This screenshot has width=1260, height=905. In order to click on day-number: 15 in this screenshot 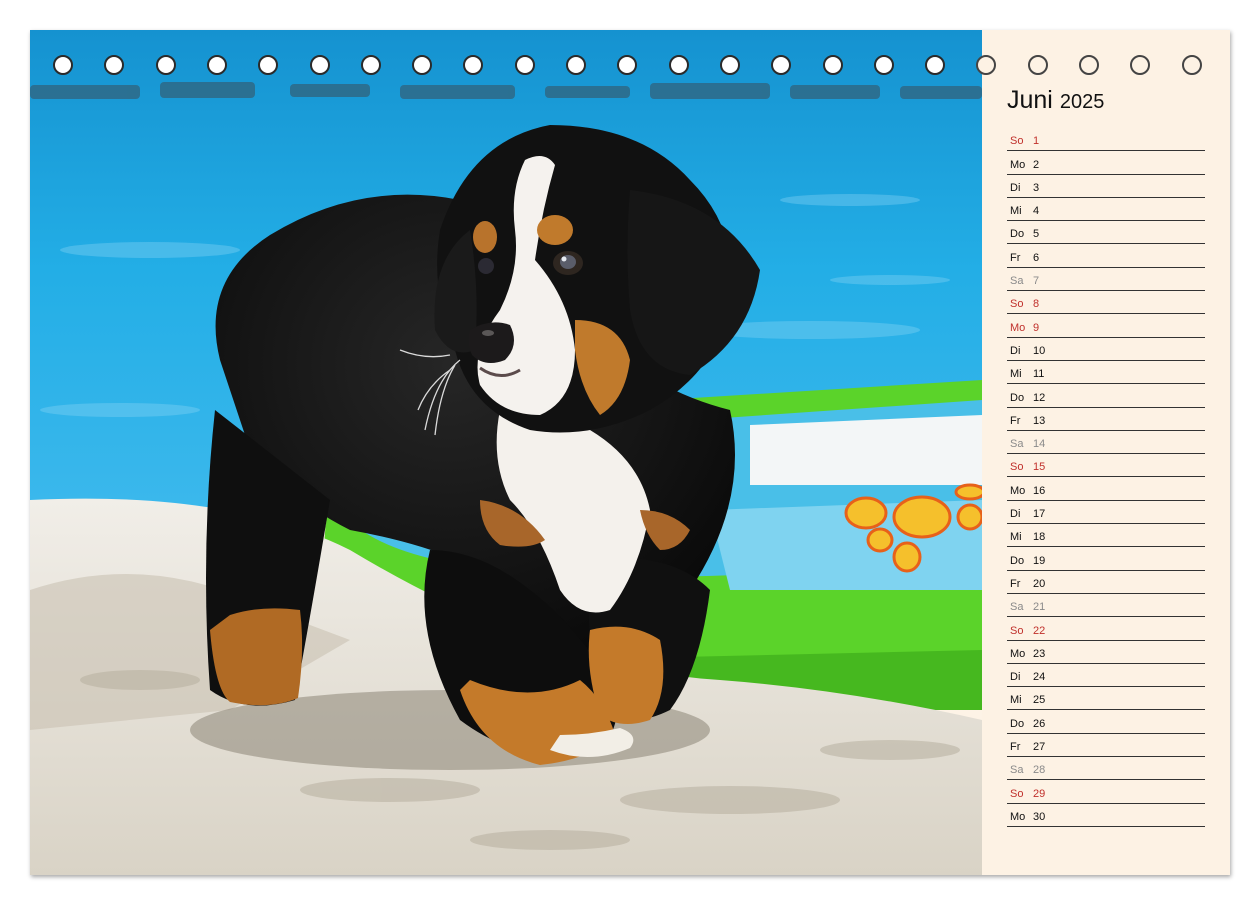, I will do `click(1039, 467)`.